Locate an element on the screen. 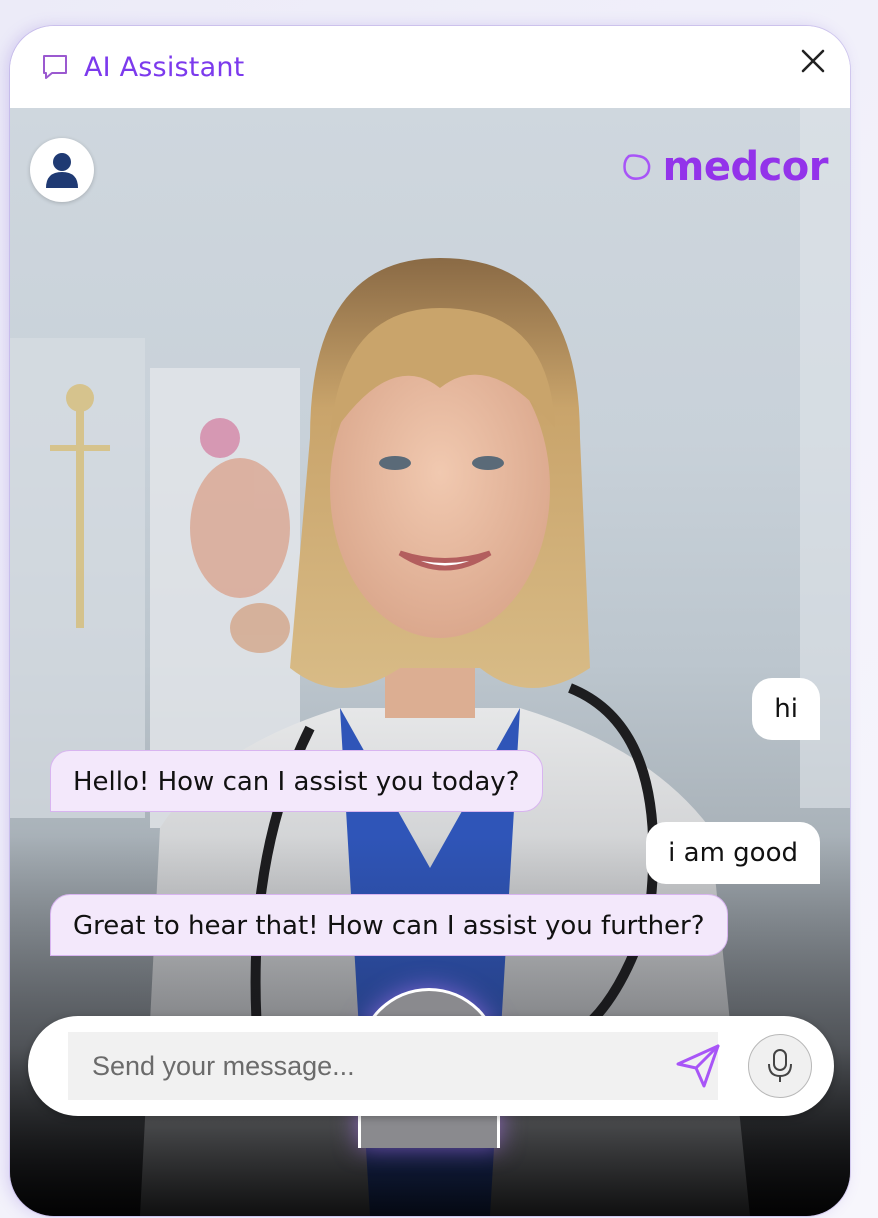  microphone-icon is located at coordinates (780, 1065).